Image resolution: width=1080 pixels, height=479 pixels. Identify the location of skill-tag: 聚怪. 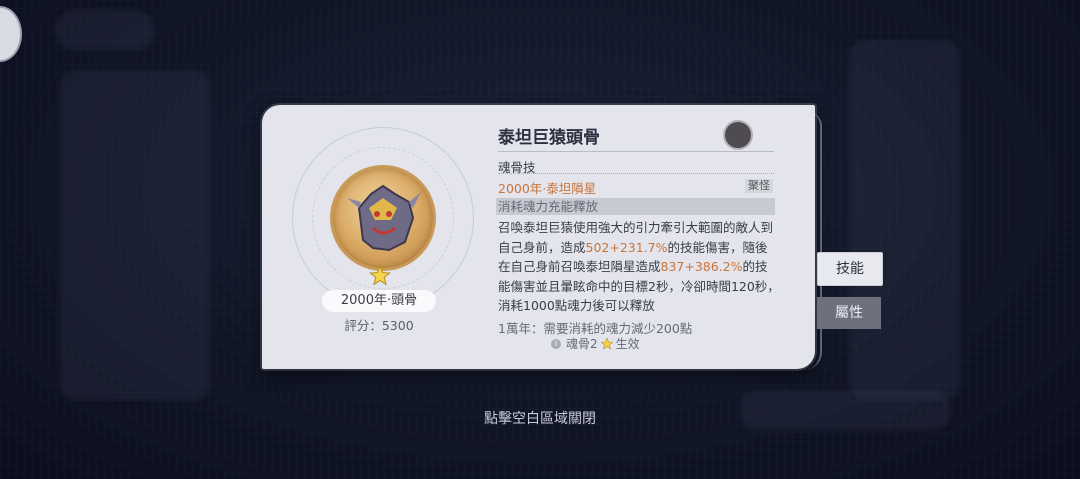
(759, 186).